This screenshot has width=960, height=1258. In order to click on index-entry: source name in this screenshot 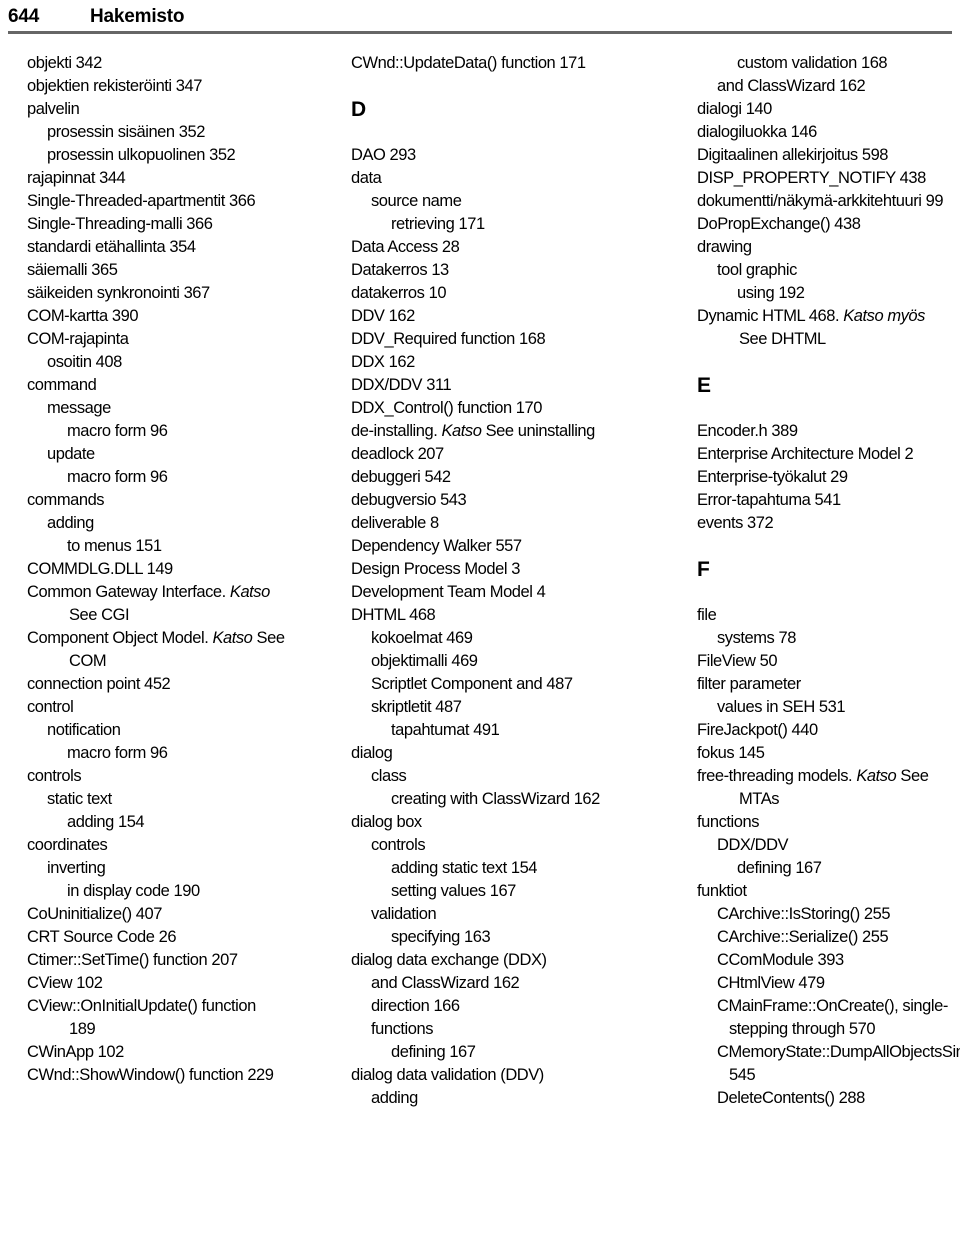, I will do `click(416, 201)`.